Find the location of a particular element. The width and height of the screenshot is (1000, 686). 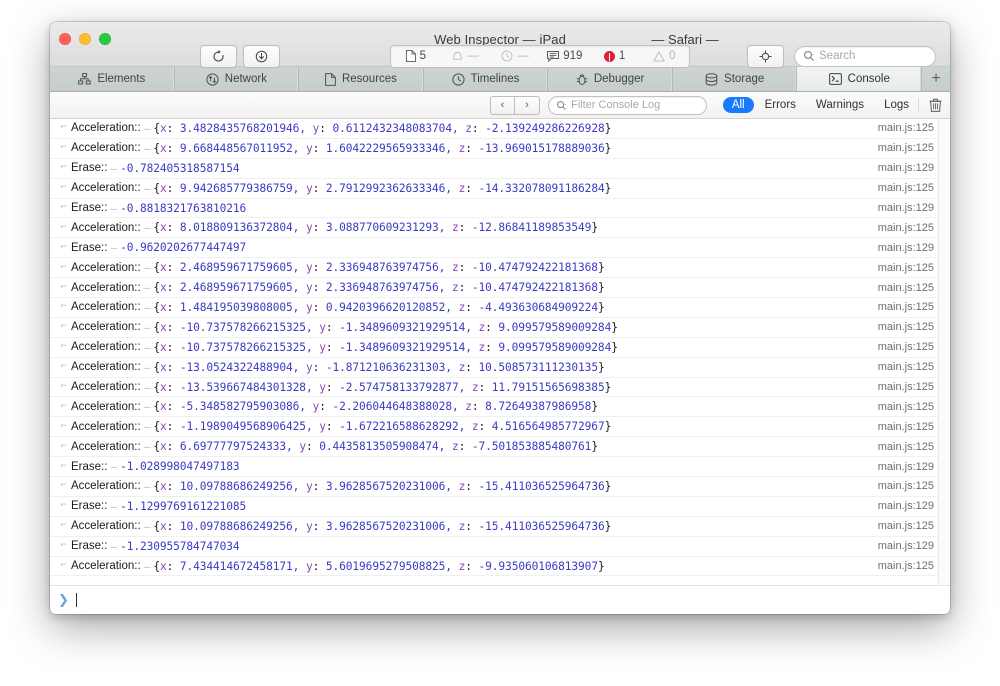

dashboard-resources: 5 is located at coordinates (416, 56).